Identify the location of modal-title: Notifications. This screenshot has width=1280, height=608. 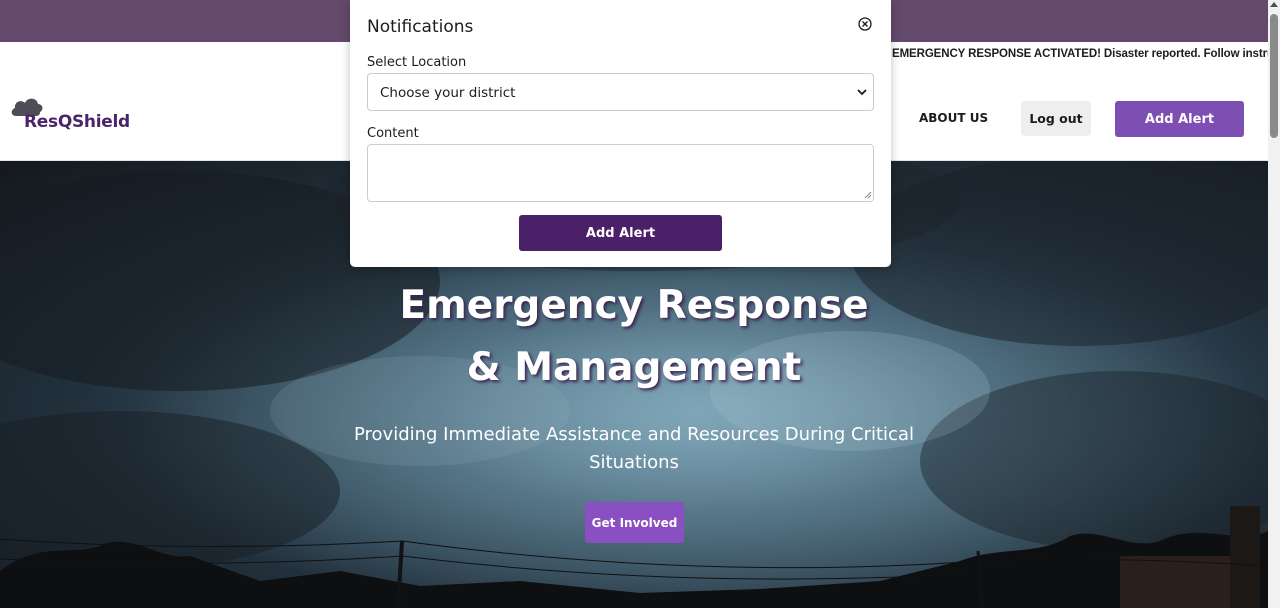
(420, 27).